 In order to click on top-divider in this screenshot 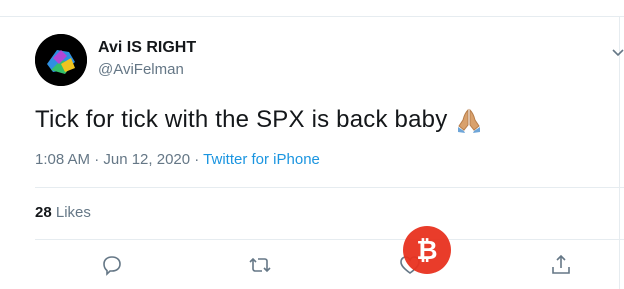, I will do `click(312, 16)`.